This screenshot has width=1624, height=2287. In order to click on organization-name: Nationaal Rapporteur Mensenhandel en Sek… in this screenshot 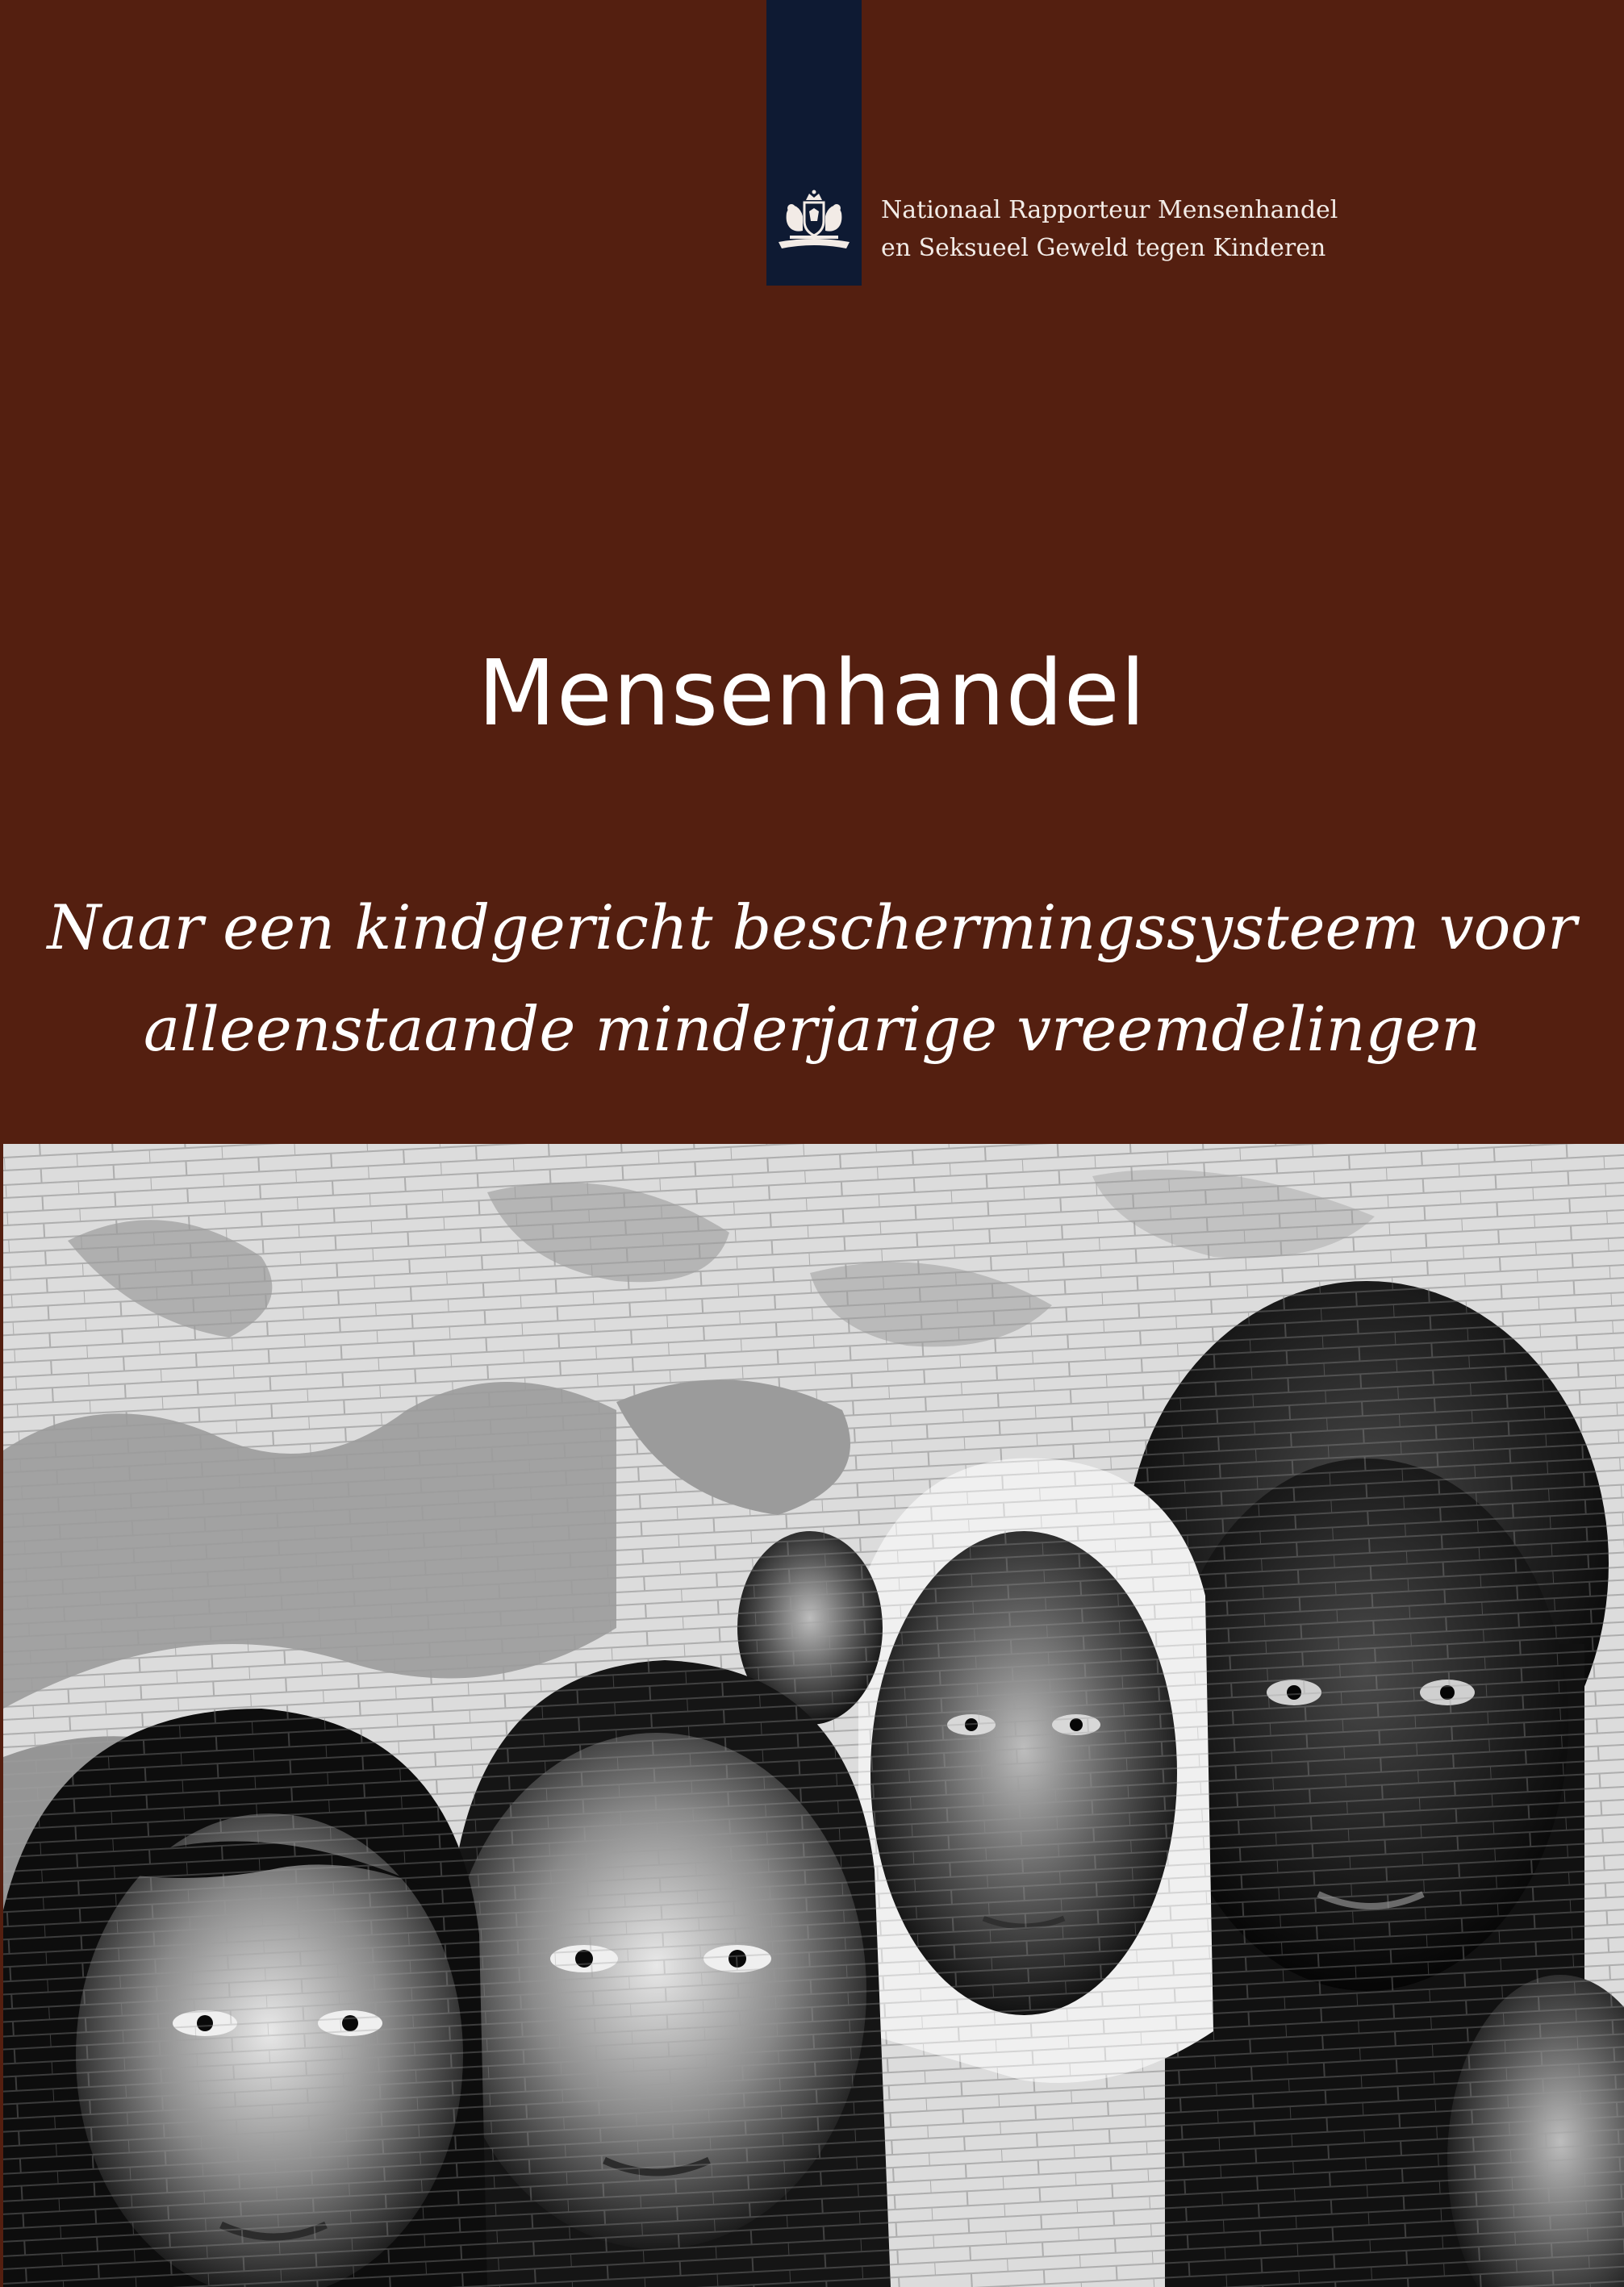, I will do `click(1110, 229)`.